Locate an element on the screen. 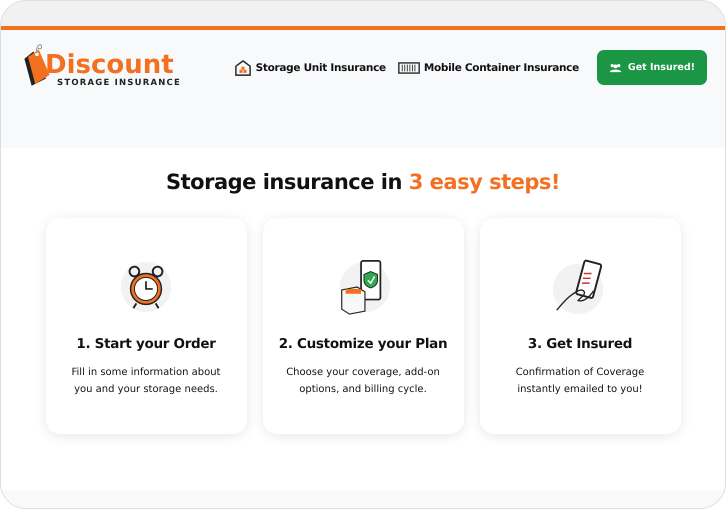 Image resolution: width=726 pixels, height=509 pixels. nav-link: Mobile Container Insurance is located at coordinates (488, 68).